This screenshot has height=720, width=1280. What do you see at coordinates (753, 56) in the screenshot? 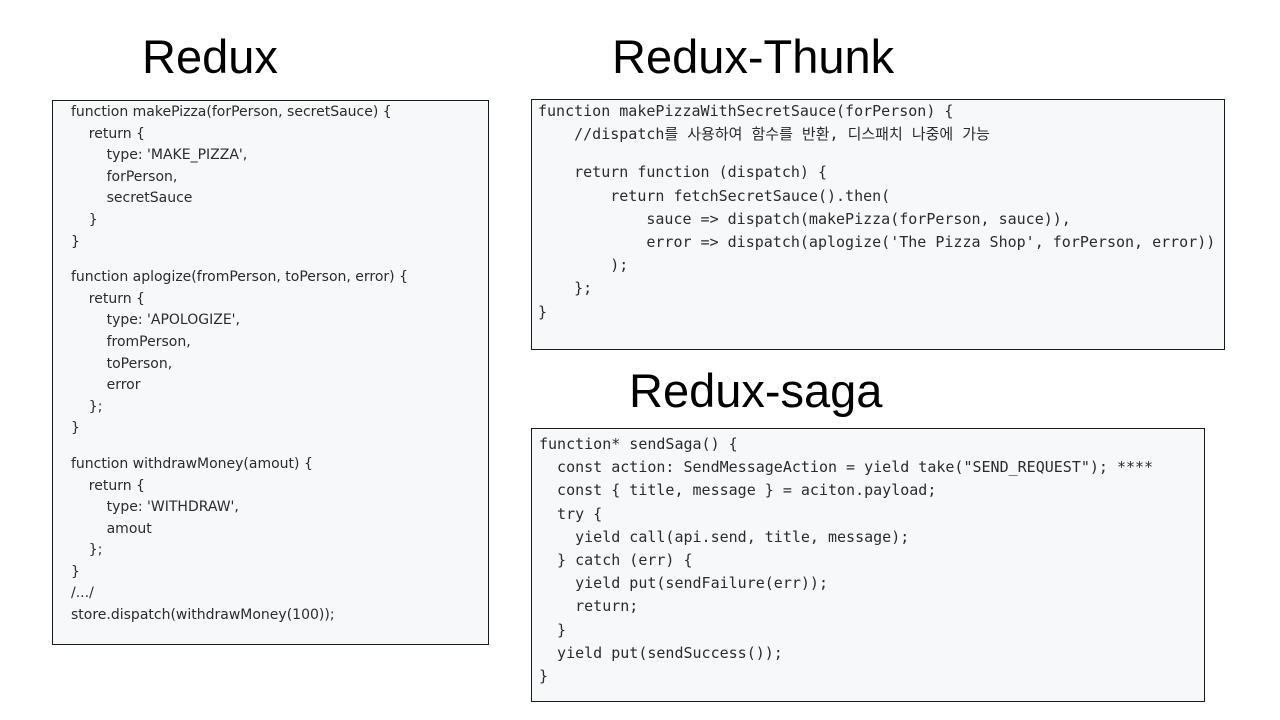
I see `redux-thunk-heading: Redux-Thunk` at bounding box center [753, 56].